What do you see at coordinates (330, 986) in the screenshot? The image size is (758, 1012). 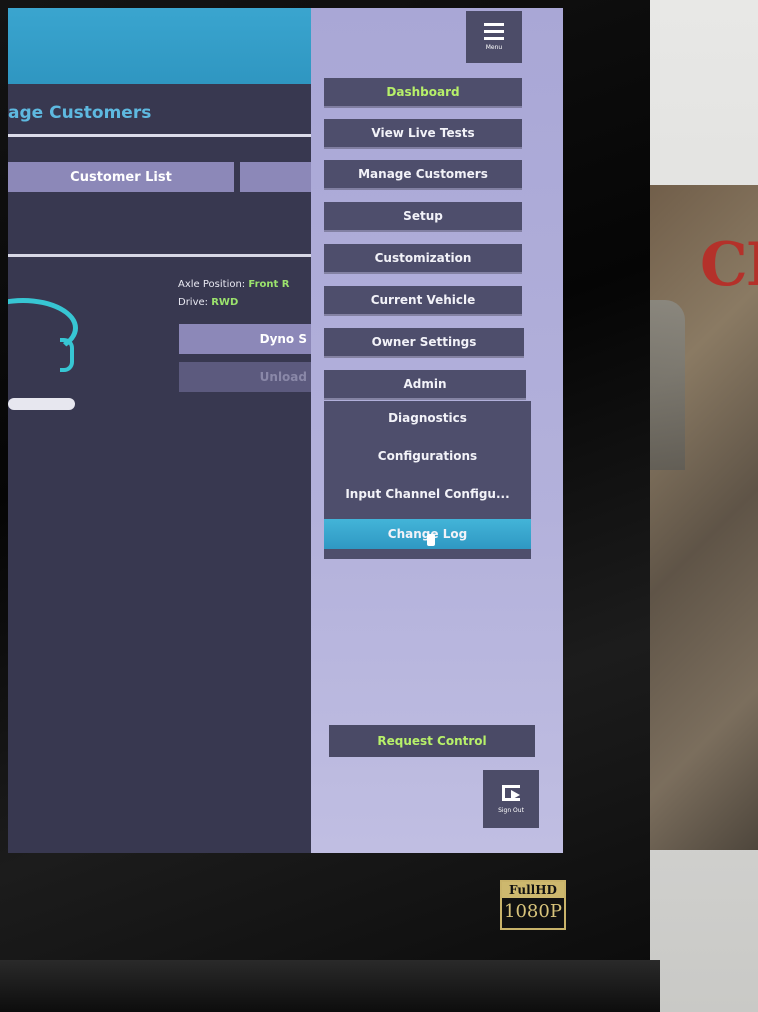 I see `monitor-base` at bounding box center [330, 986].